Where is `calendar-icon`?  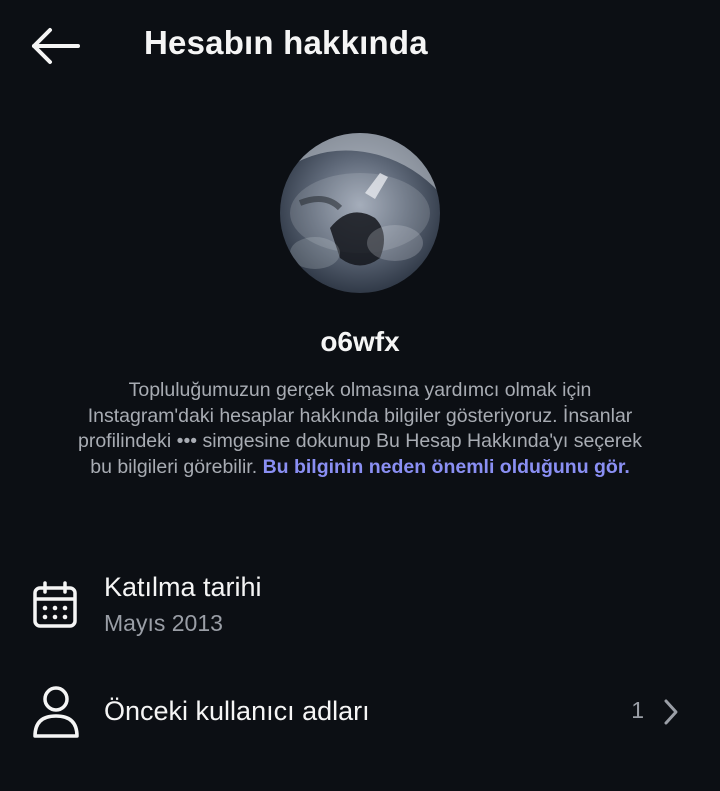
calendar-icon is located at coordinates (55, 604).